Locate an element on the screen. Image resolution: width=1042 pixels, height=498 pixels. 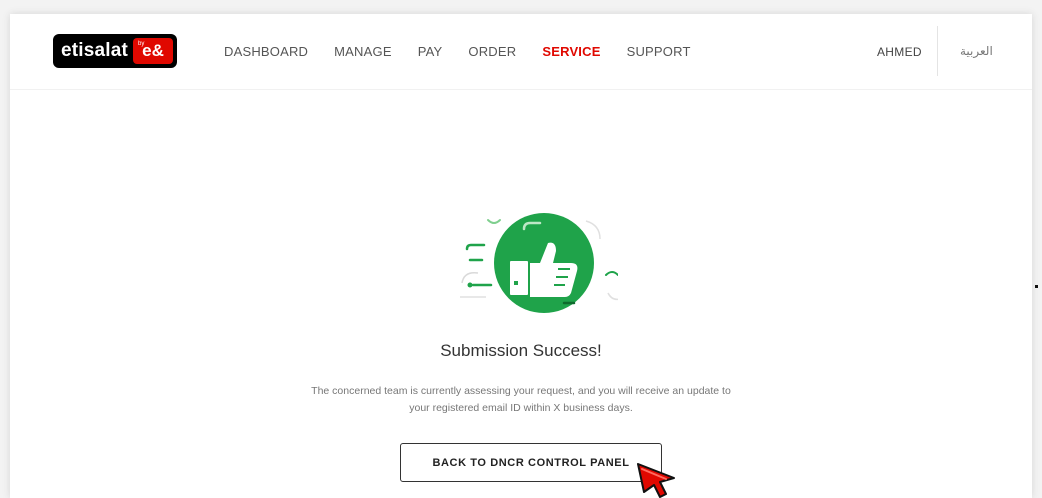
eand-badge: by e& is located at coordinates (153, 51).